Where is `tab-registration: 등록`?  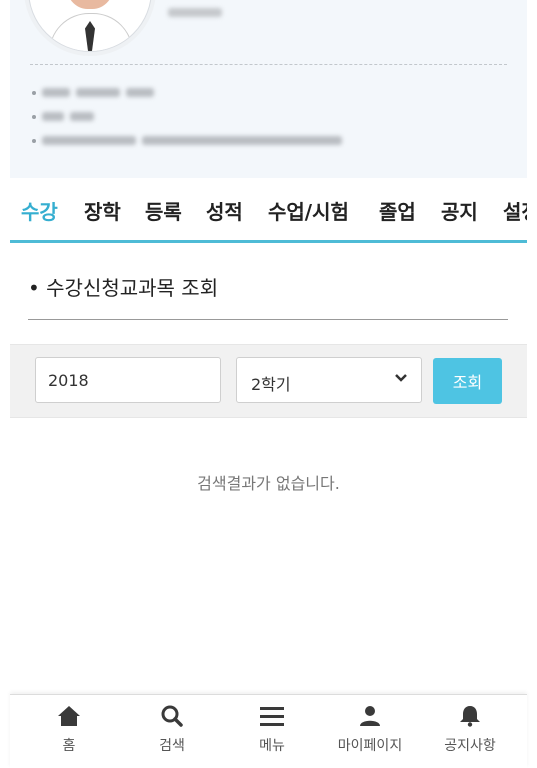
tab-registration: 등록 is located at coordinates (163, 210).